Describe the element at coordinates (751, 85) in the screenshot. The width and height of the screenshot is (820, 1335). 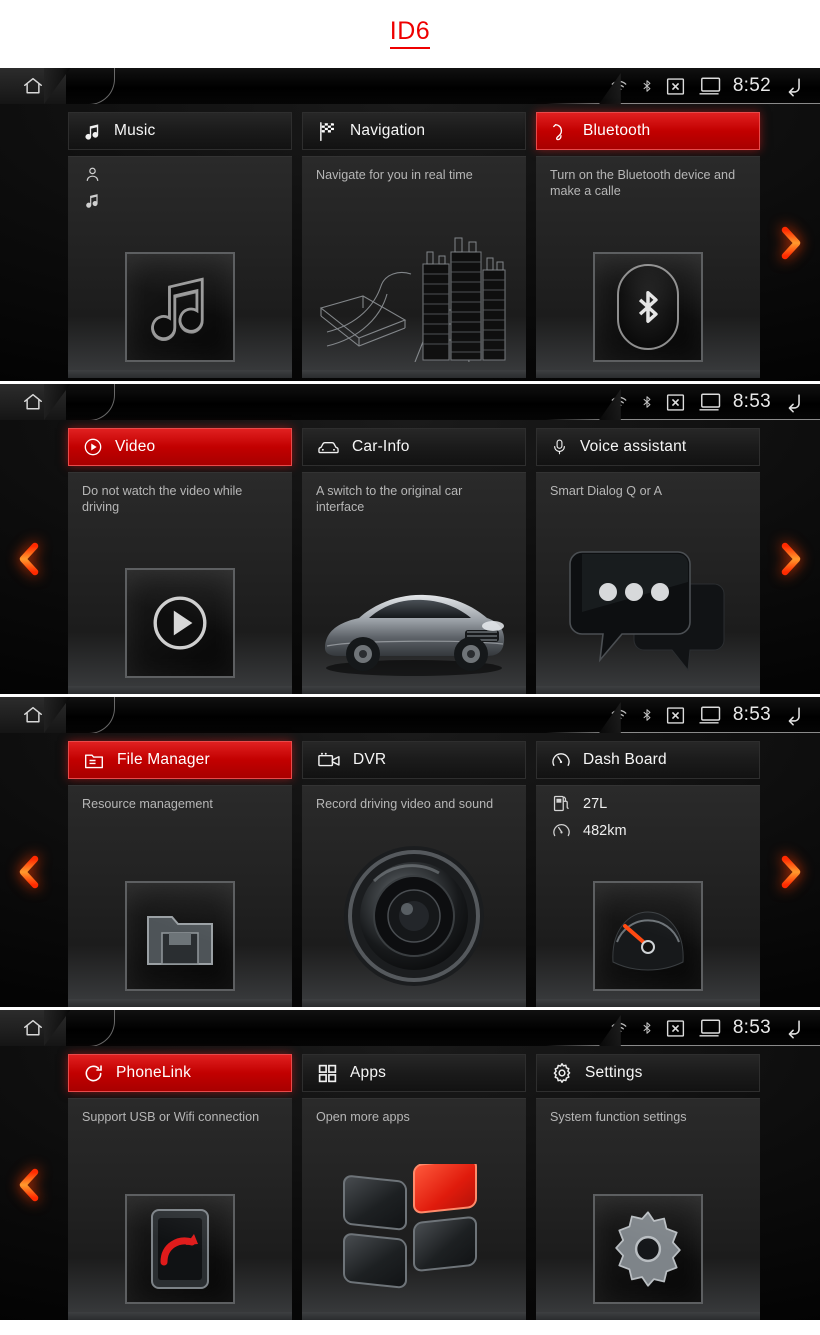
I see `status-time: 8:52` at that location.